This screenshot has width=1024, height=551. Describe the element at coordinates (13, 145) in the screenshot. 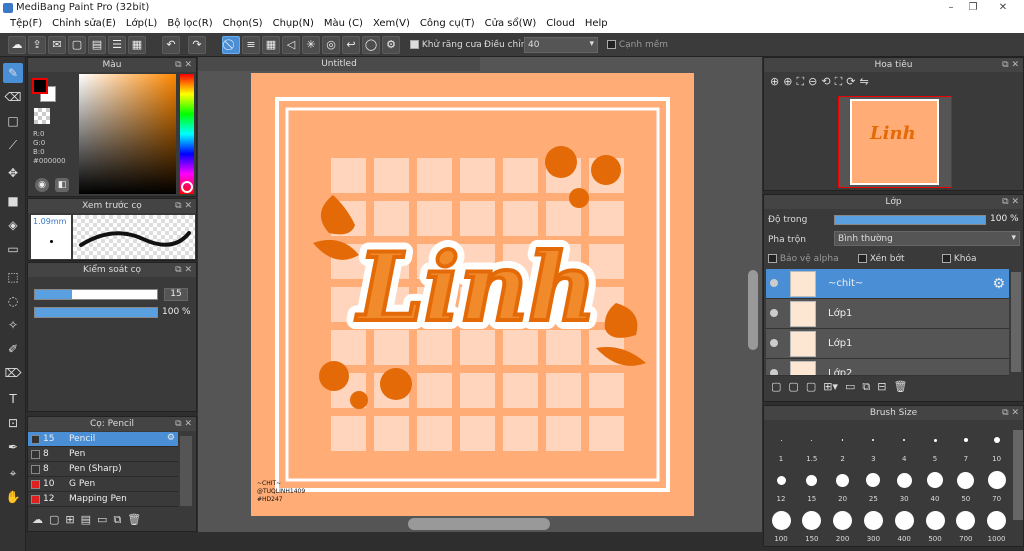

I see `line-tool-icon: ⟋` at that location.